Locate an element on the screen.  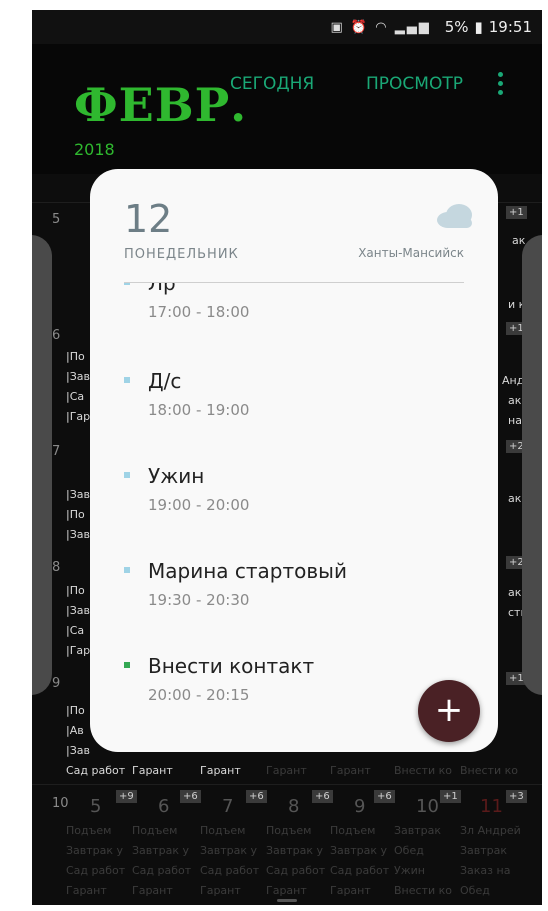
day-number: 10 is located at coordinates (427, 806).